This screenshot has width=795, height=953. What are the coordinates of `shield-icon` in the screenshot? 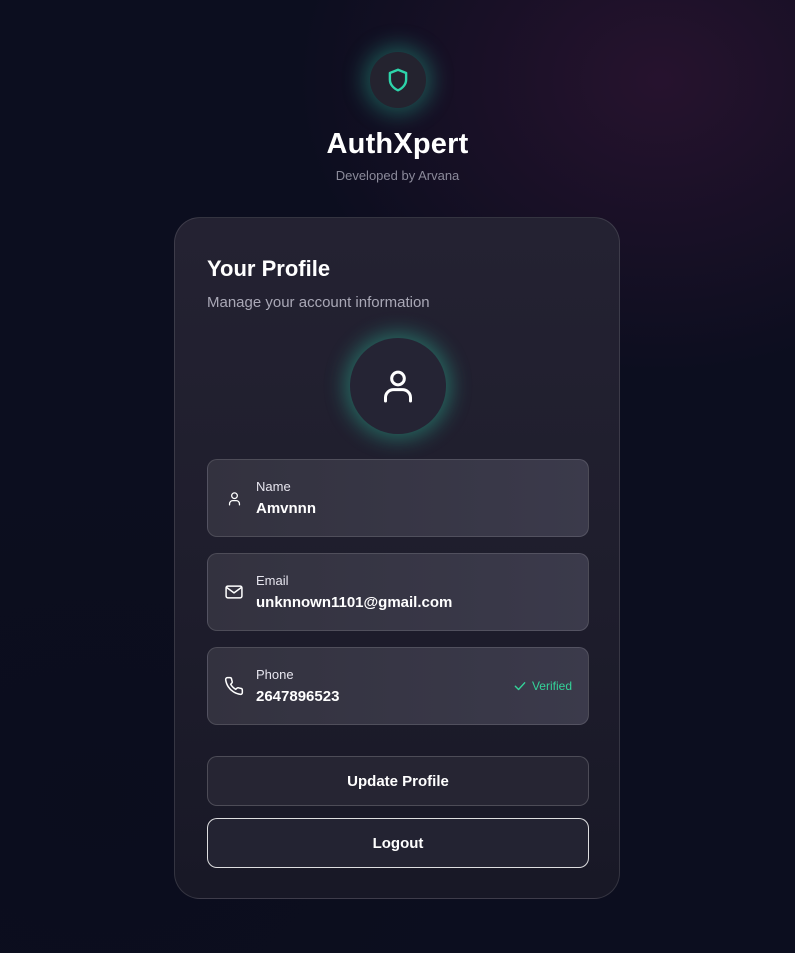 It's located at (398, 80).